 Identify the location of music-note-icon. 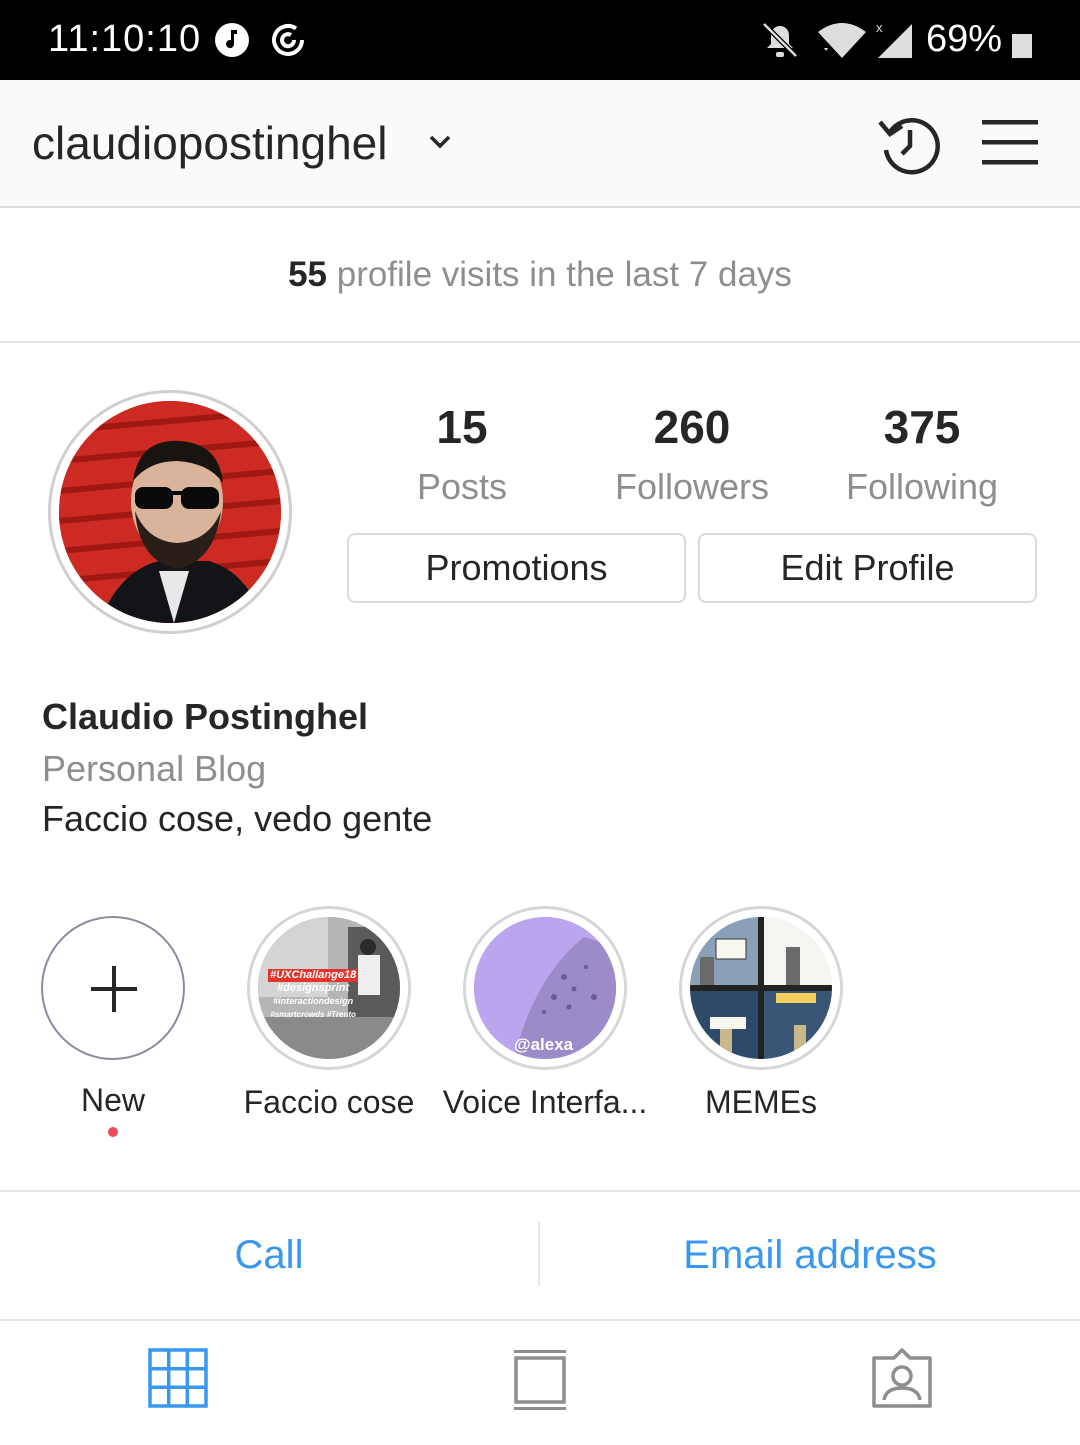
(232, 42).